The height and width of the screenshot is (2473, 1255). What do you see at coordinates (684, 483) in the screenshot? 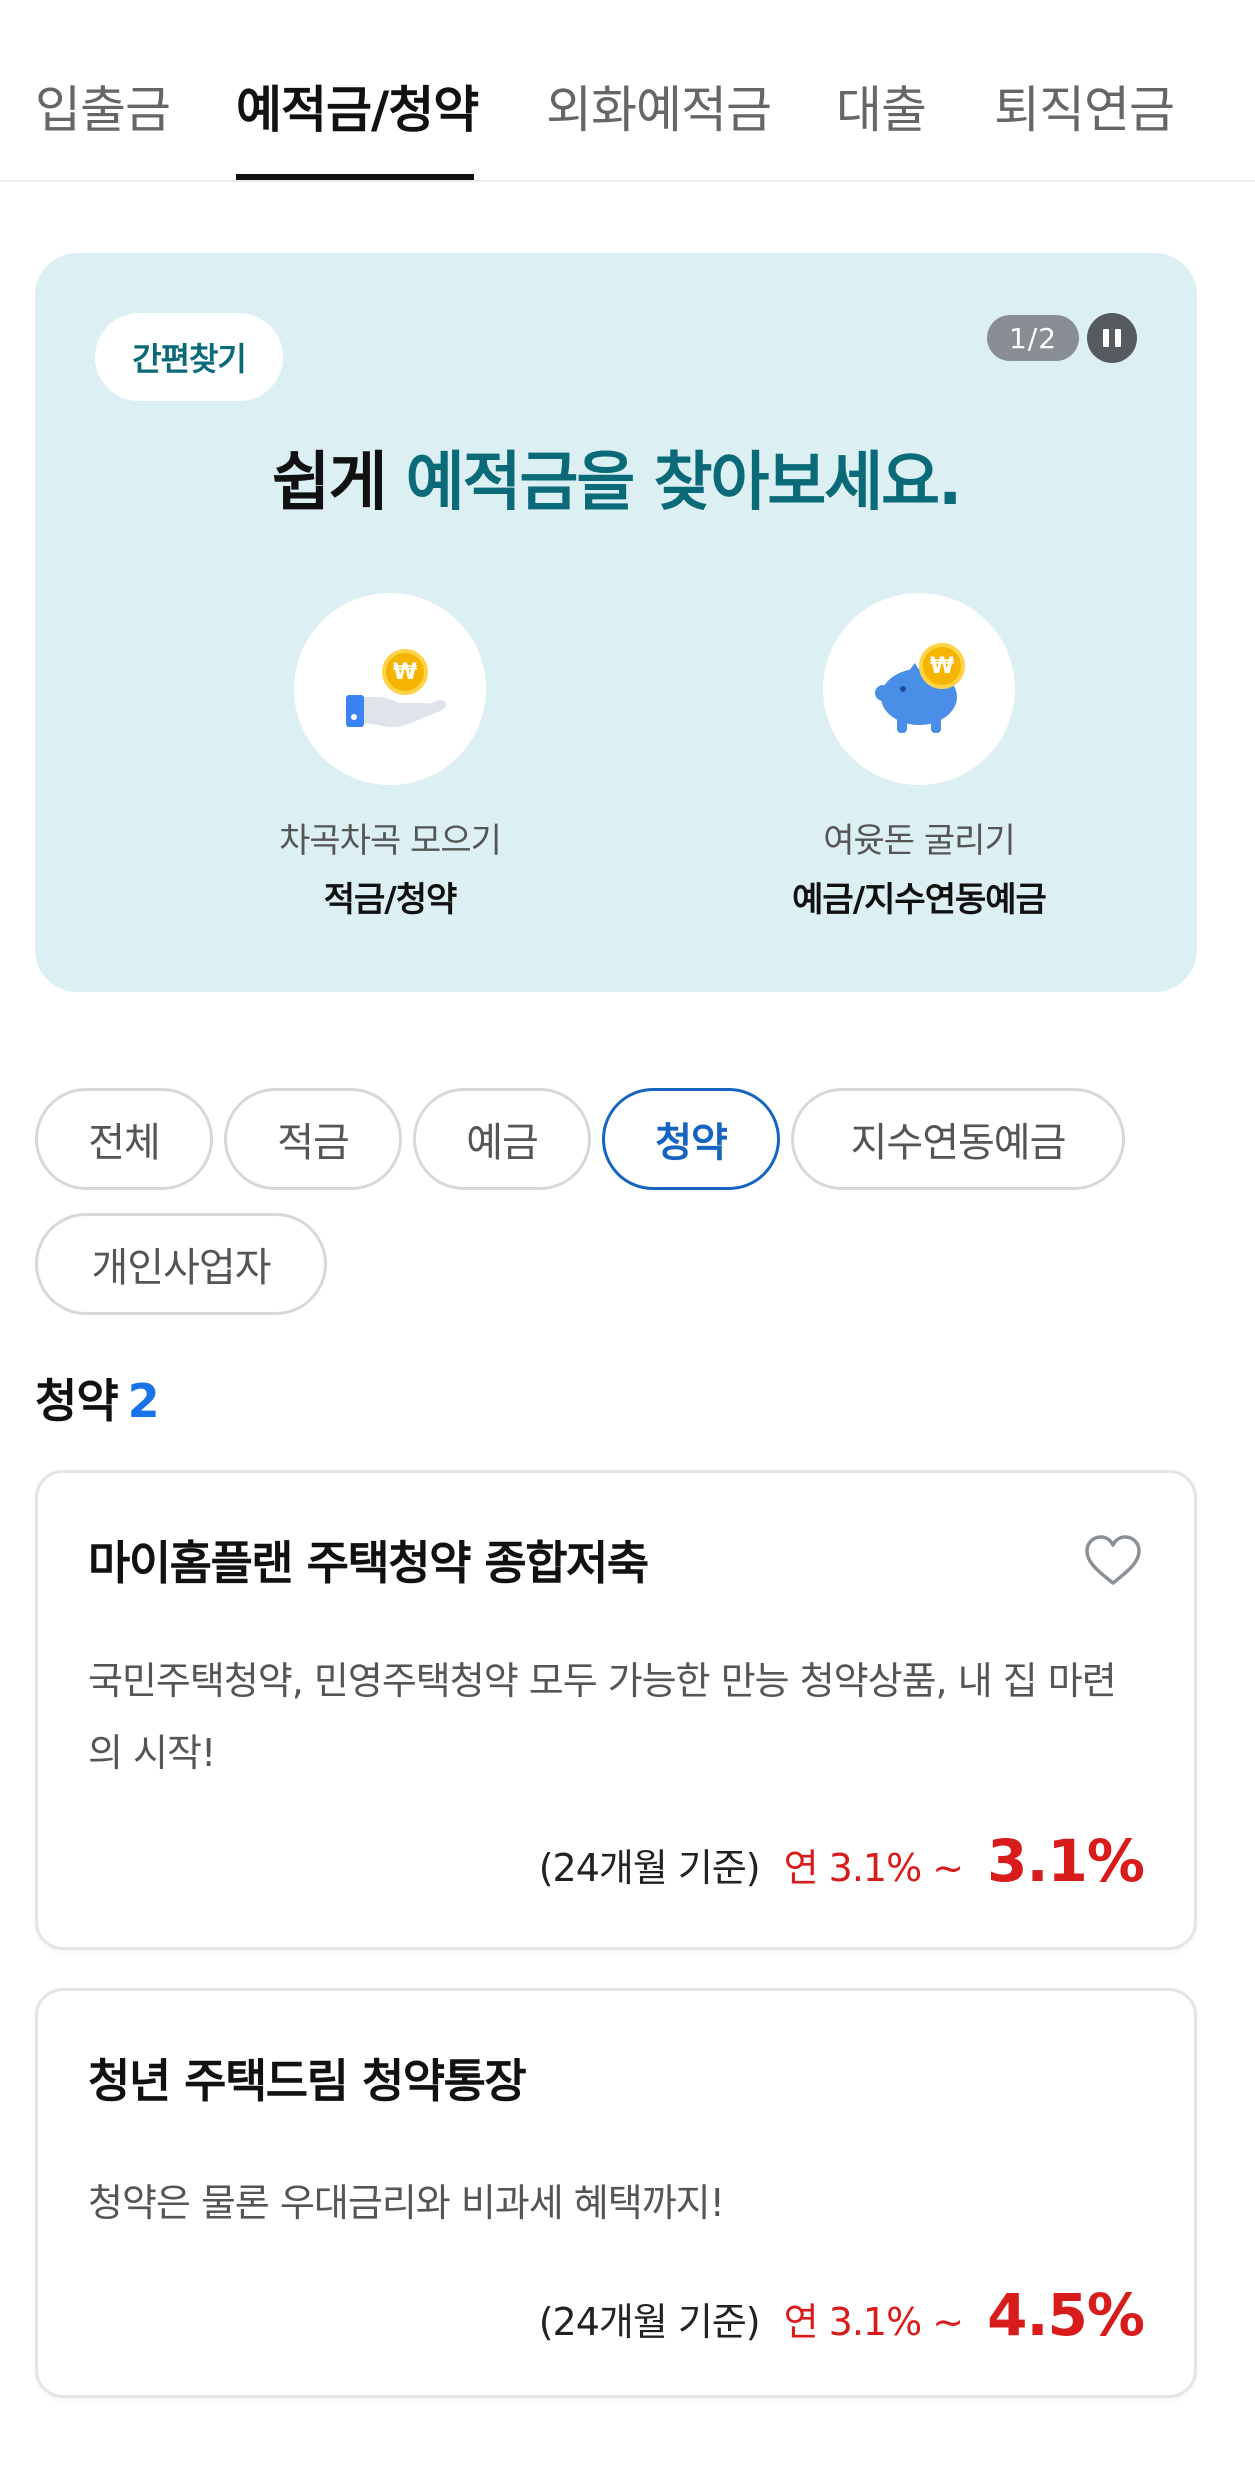
I see `banner-title-highlight: 예적금을 찾아보세요.` at bounding box center [684, 483].